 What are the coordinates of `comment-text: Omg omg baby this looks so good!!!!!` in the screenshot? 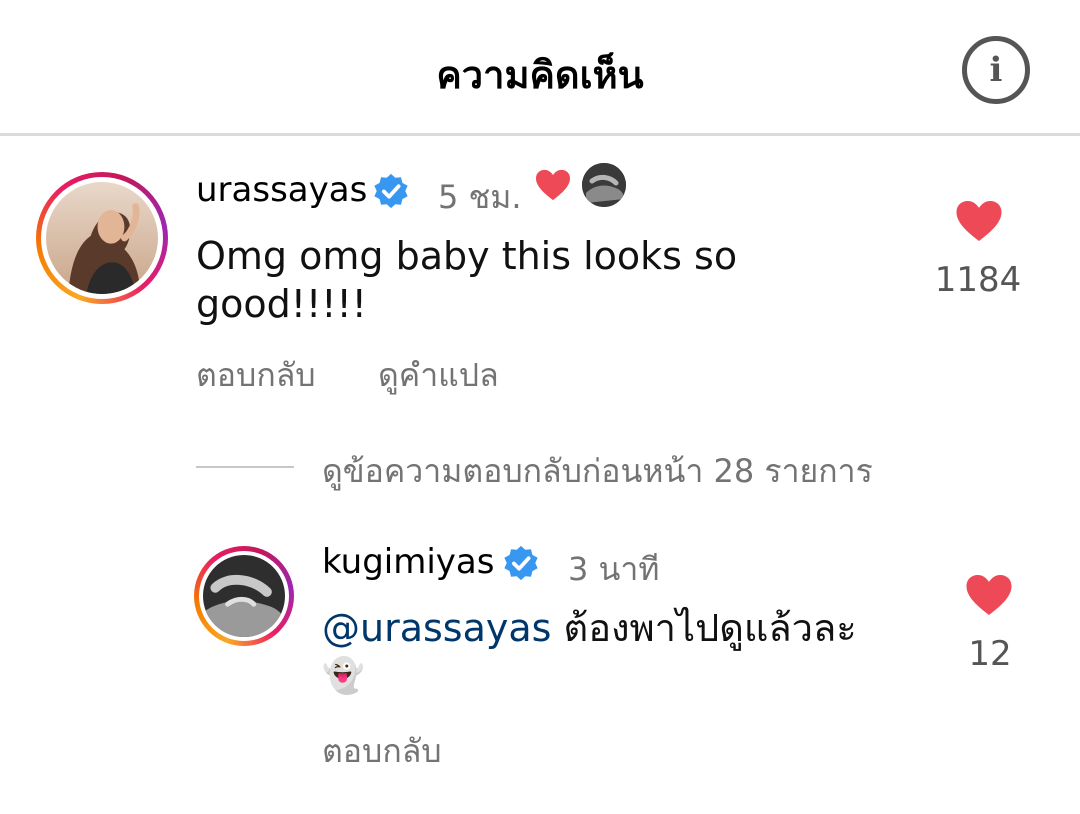 It's located at (466, 280).